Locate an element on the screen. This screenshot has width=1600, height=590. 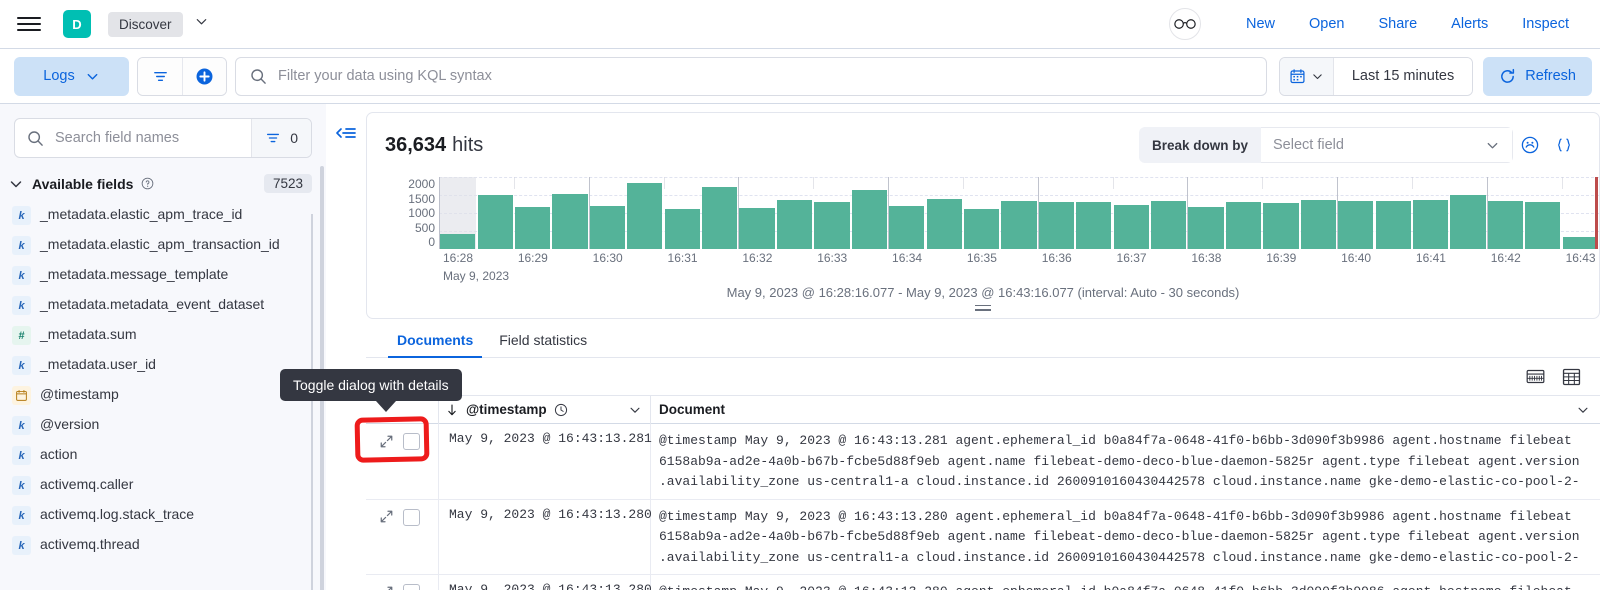
tab-documents: Documents is located at coordinates (435, 339).